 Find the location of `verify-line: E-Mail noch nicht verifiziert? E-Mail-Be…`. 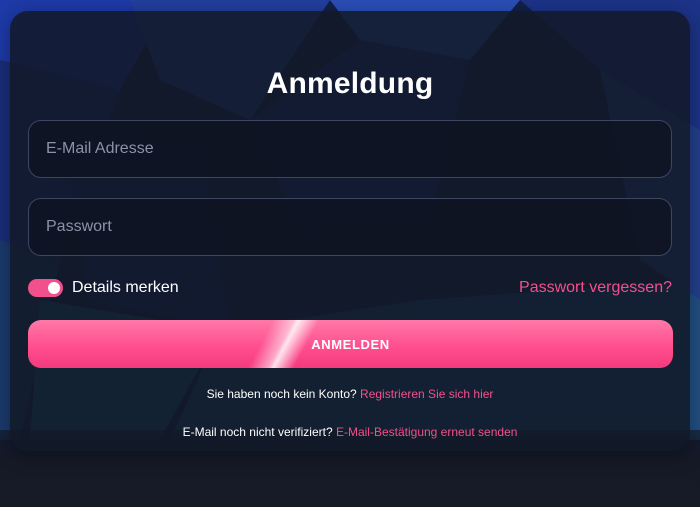

verify-line: E-Mail noch nicht verifiziert? E-Mail-Be… is located at coordinates (350, 432).